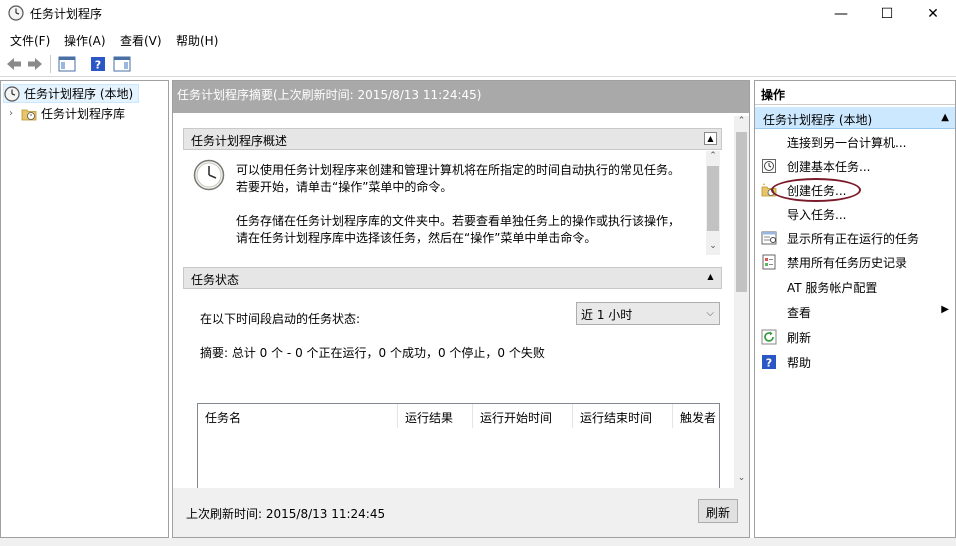 The width and height of the screenshot is (956, 546). Describe the element at coordinates (799, 313) in the screenshot. I see `action-label: 查看` at that location.